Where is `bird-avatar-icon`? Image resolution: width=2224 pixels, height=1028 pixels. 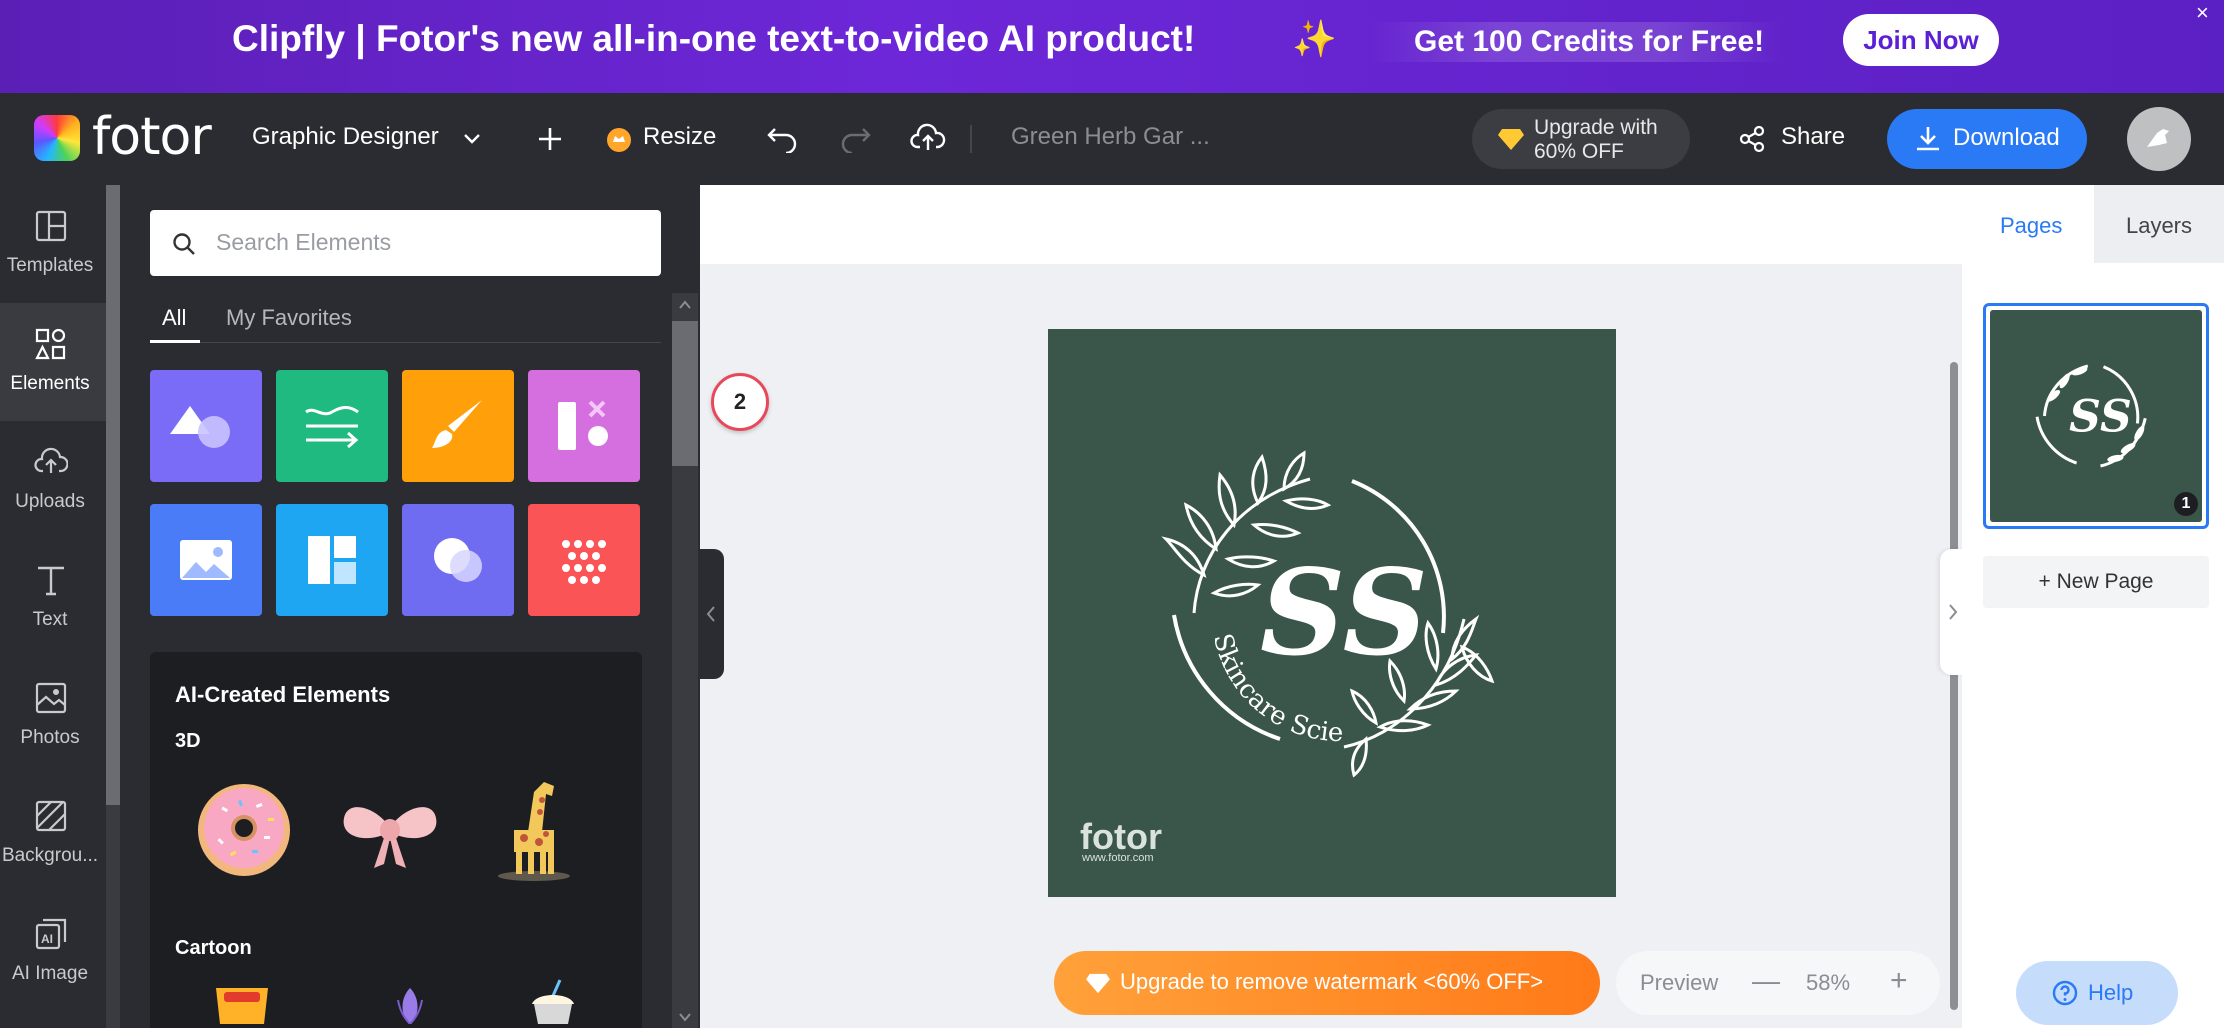
bird-avatar-icon is located at coordinates (2158, 138).